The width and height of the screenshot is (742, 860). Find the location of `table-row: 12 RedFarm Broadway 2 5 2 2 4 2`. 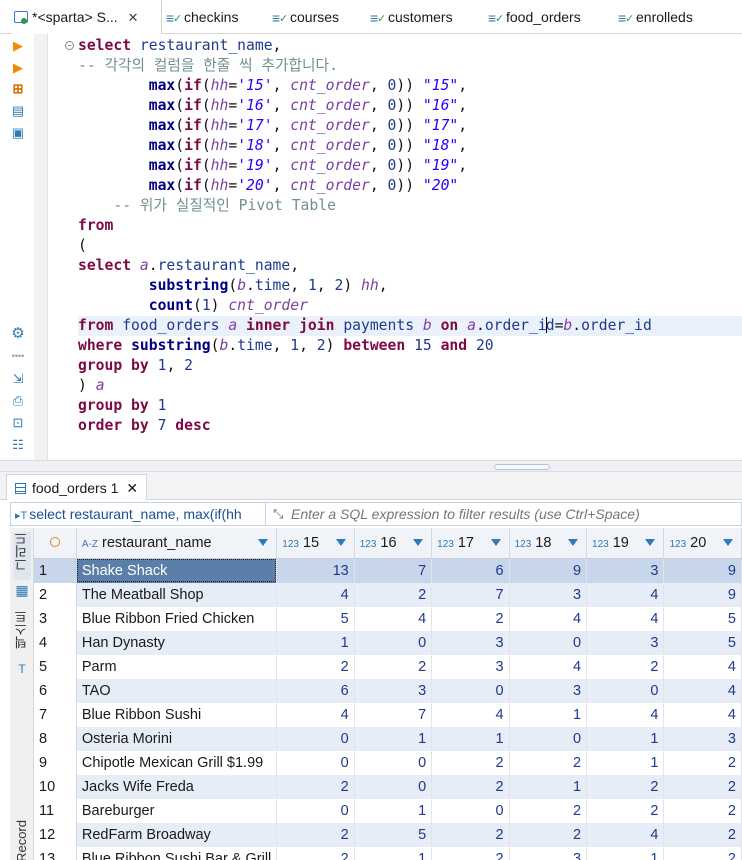

table-row: 12 RedFarm Broadway 2 5 2 2 4 2 is located at coordinates (388, 834).